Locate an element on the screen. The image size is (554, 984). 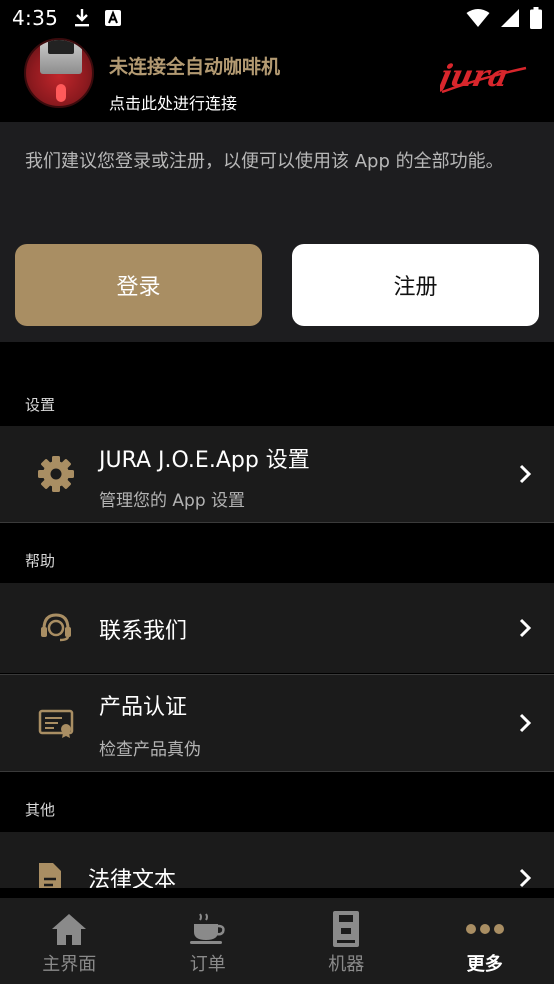
document-icon is located at coordinates (50, 873).